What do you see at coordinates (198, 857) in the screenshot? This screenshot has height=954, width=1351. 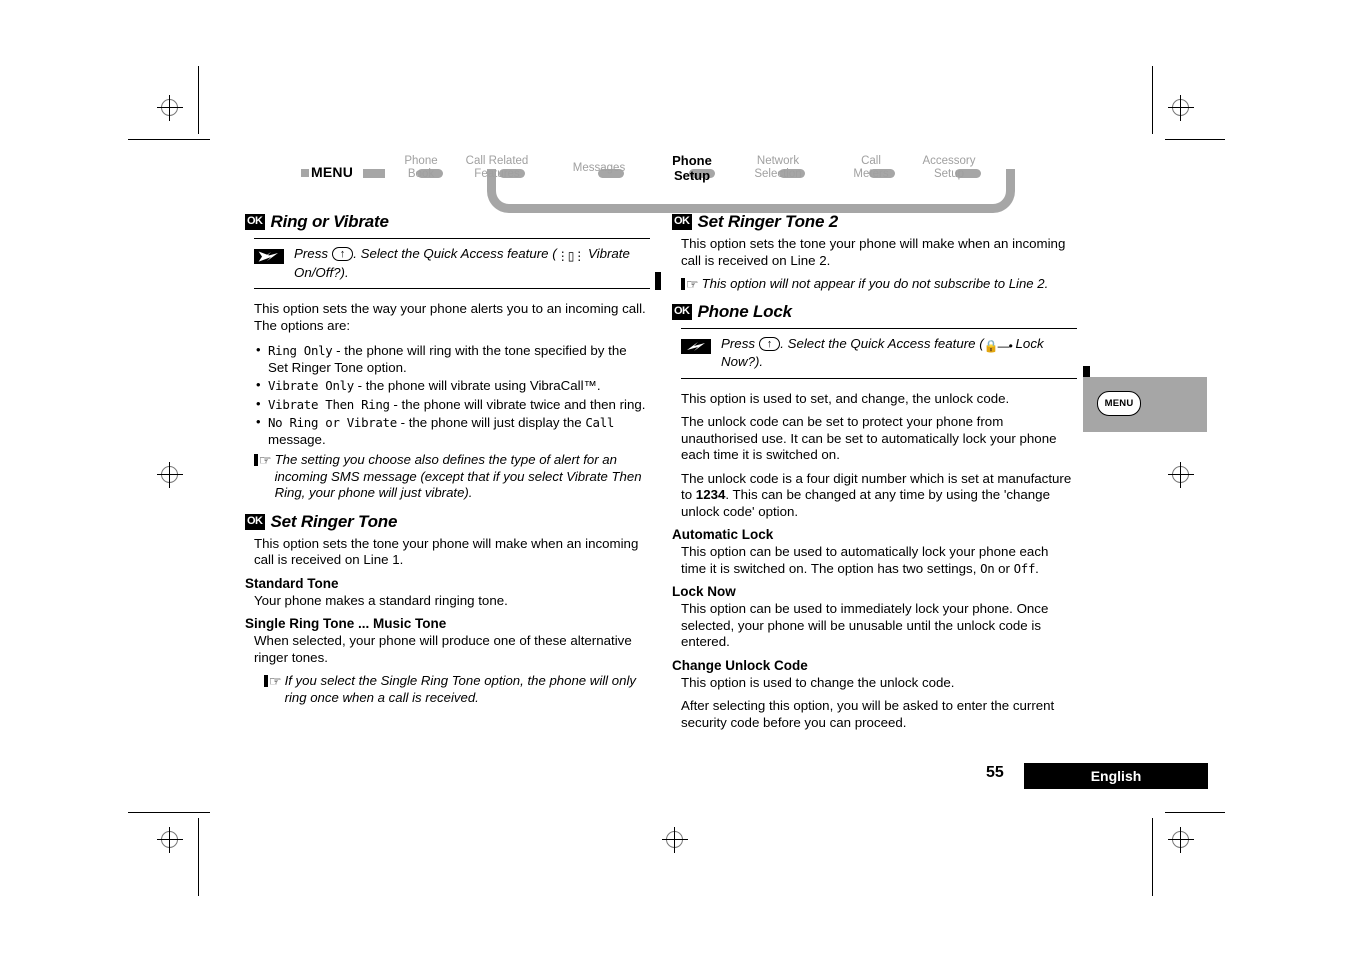 I see `crop-line-left-v-bottom` at bounding box center [198, 857].